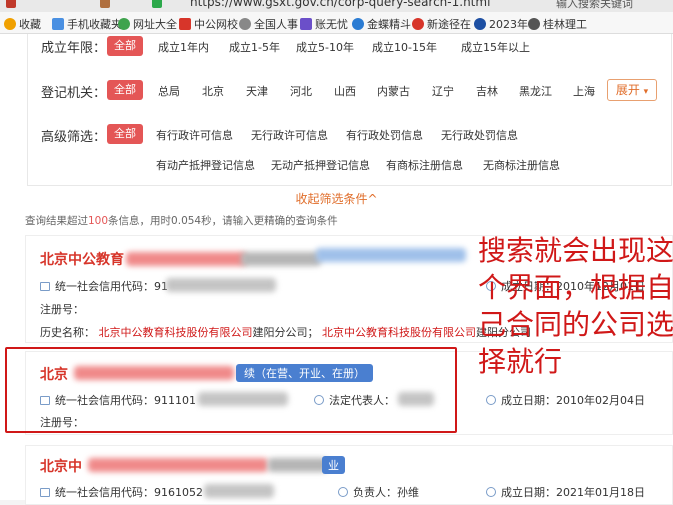 The height and width of the screenshot is (505, 673). Describe the element at coordinates (336, 198) in the screenshot. I see `collapse-filters-link: 收起筛选条件^` at that location.